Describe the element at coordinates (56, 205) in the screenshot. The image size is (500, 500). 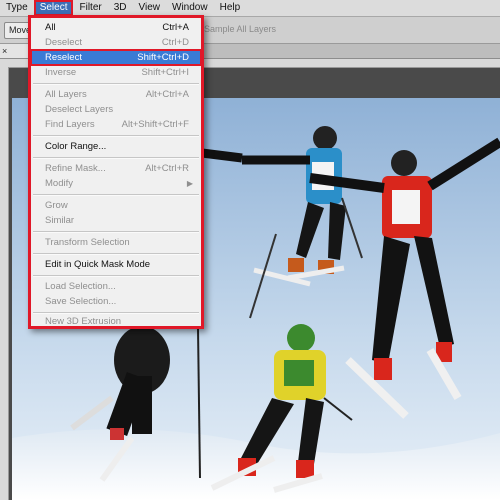
I see `menu-item-label: Grow` at that location.